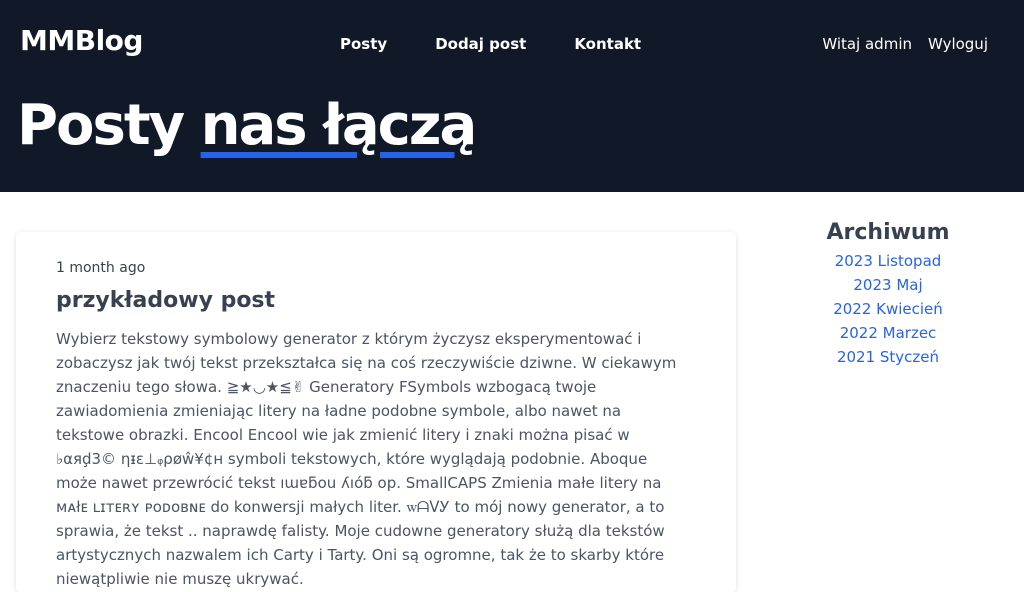  I want to click on archive-link-2023-listopad: 2023 Listopad, so click(888, 261).